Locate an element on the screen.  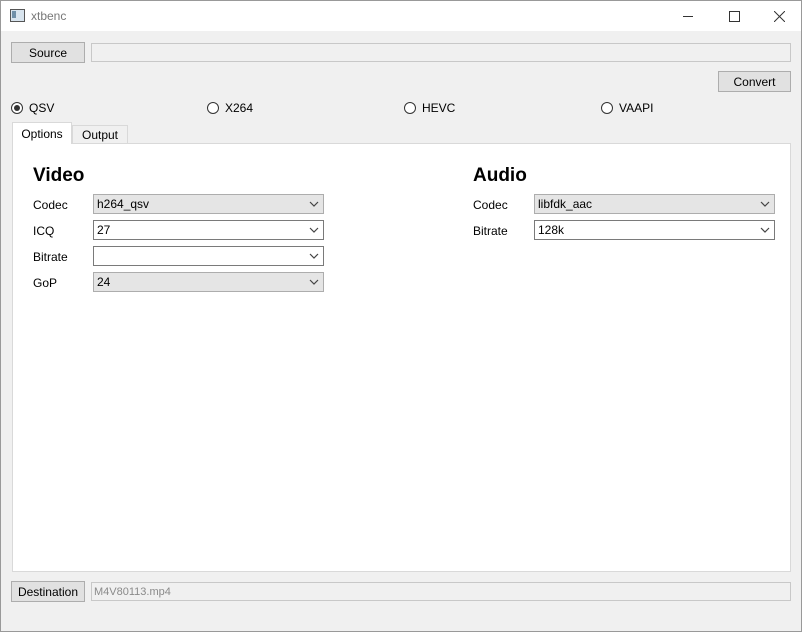
minimize-icon is located at coordinates (688, 16).